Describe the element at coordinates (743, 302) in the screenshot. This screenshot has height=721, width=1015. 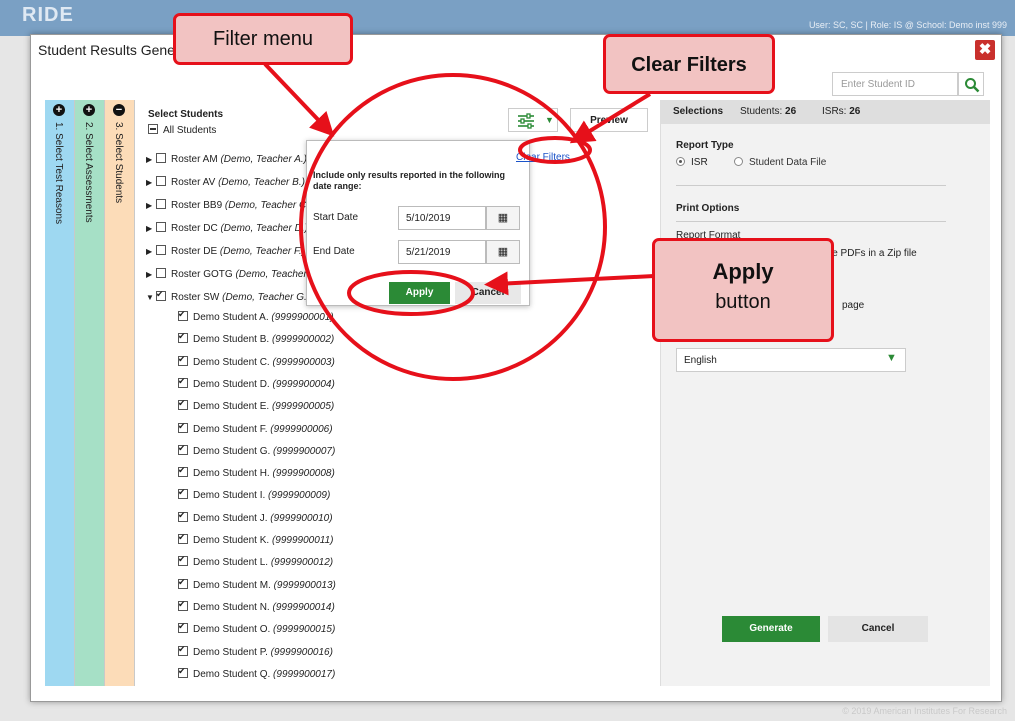
I see `apply-callout-line2: button` at that location.